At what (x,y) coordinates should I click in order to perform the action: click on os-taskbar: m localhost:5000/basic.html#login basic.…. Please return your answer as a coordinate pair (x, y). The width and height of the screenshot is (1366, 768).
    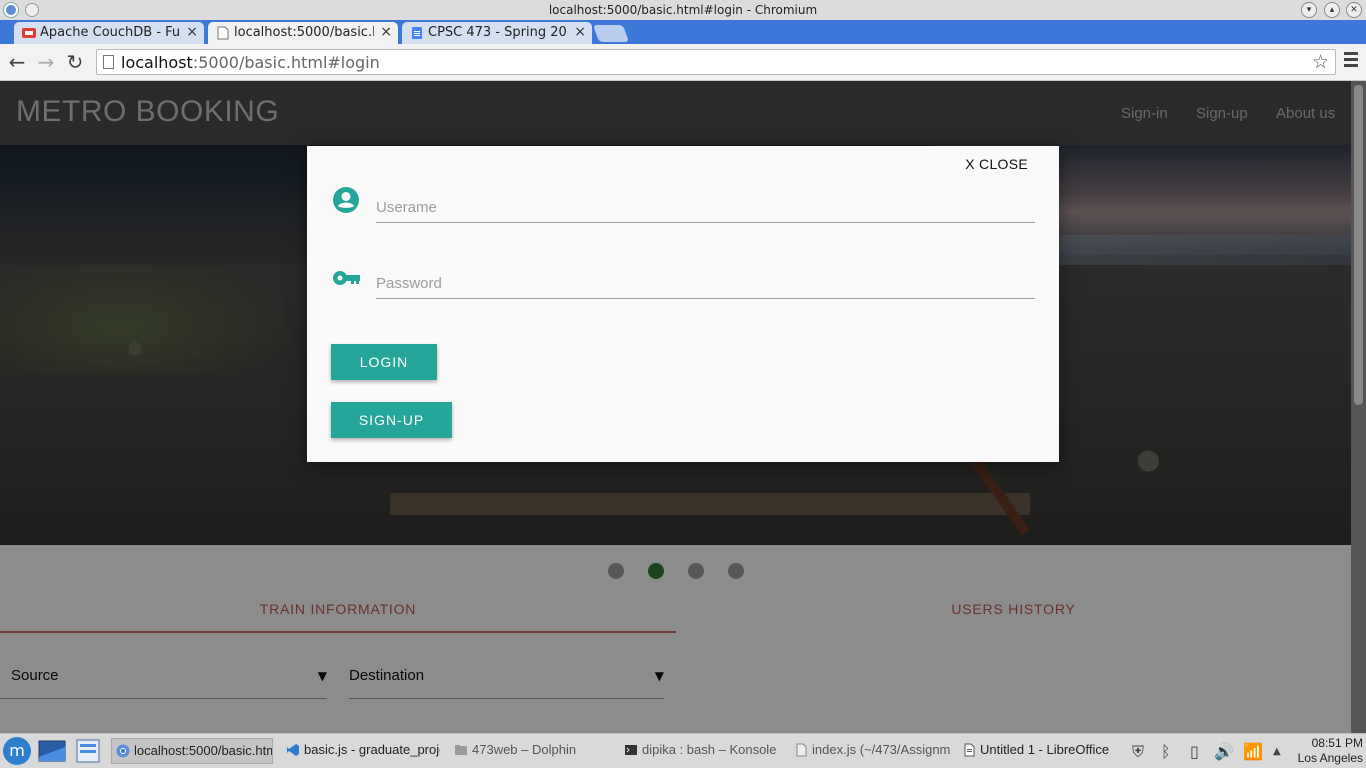
    Looking at the image, I should click on (683, 750).